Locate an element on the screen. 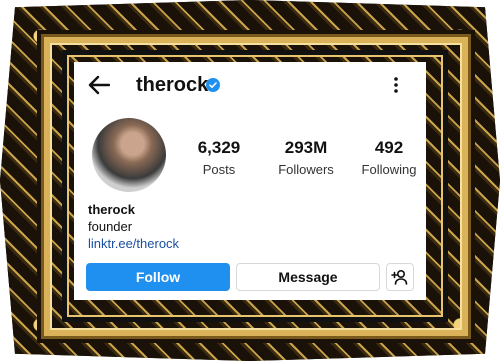 The height and width of the screenshot is (361, 500). top-bar: therock is located at coordinates (250, 85).